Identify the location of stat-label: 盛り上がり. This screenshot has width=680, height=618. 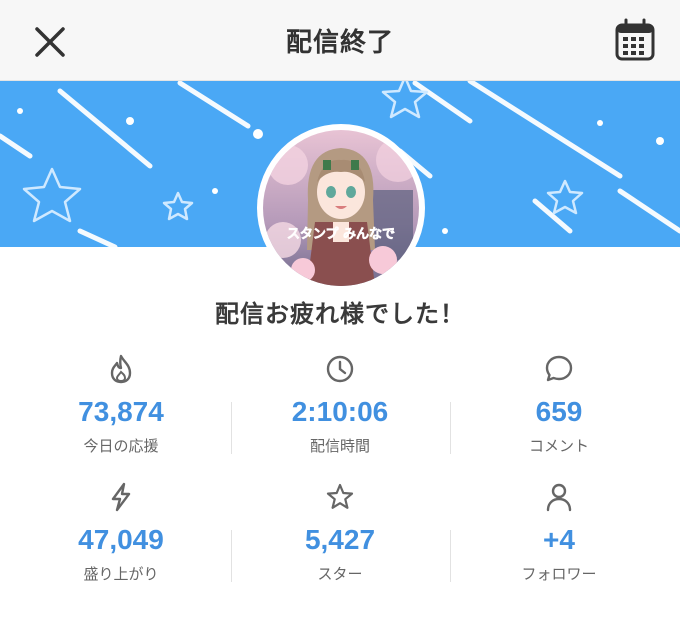
(121, 574).